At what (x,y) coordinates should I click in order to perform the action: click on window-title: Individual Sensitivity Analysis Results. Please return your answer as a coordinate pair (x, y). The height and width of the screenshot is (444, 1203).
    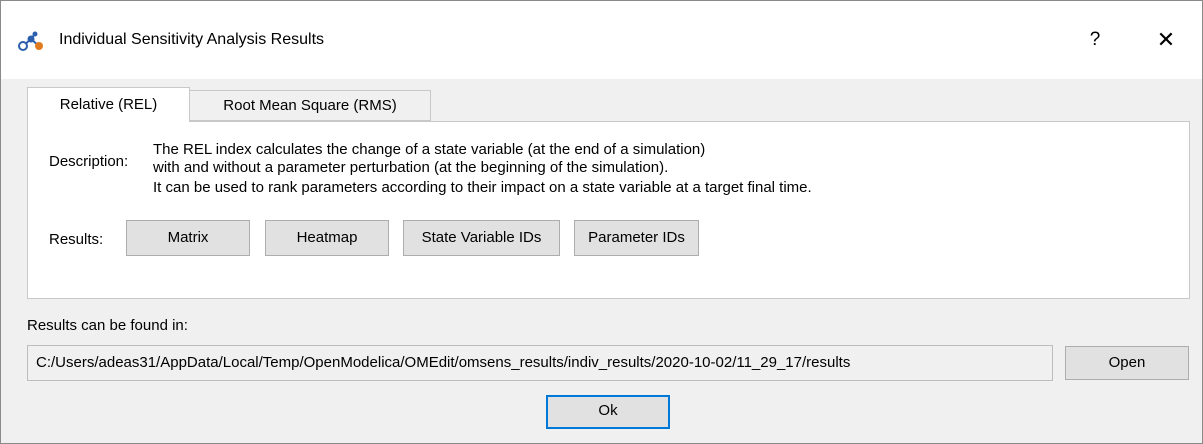
    Looking at the image, I should click on (192, 39).